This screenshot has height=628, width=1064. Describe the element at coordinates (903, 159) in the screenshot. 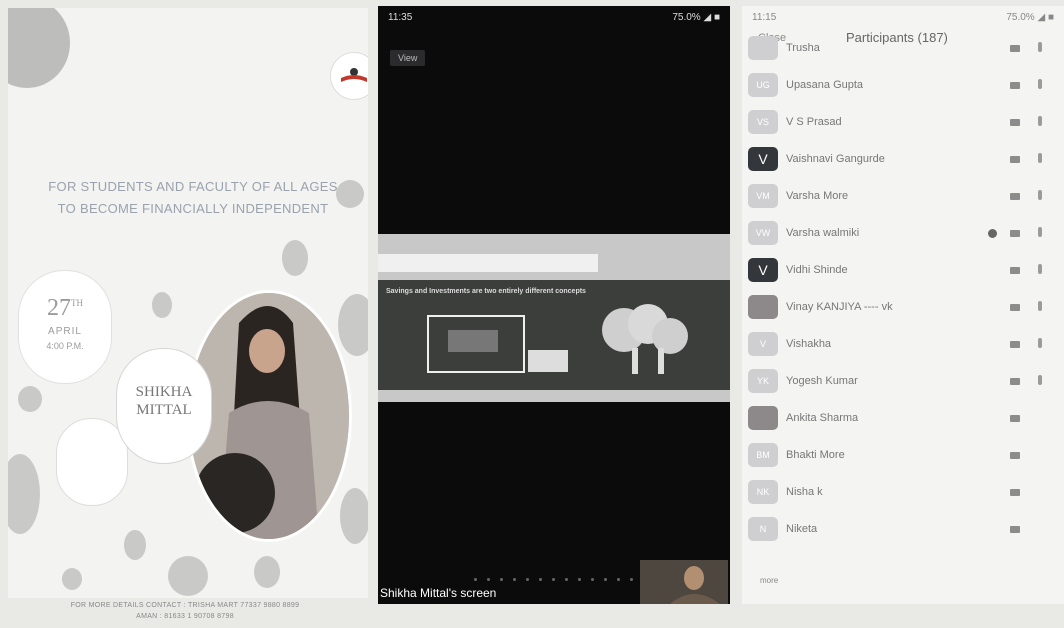

I see `participant-row: V Vaishnavi Gangurde` at that location.